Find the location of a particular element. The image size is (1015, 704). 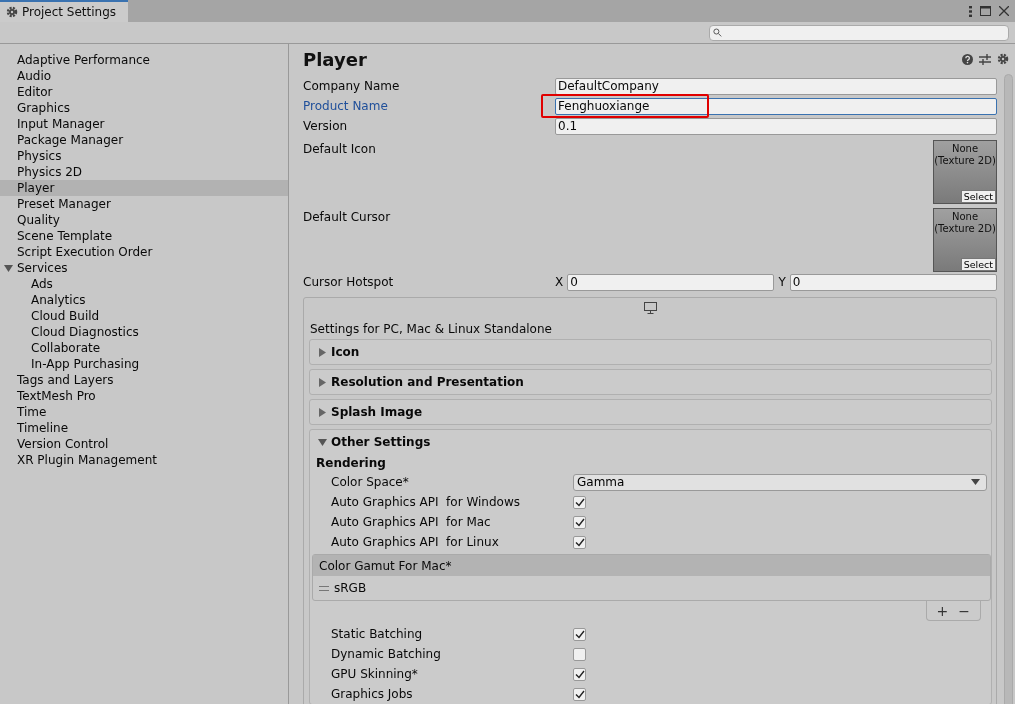

close-icon is located at coordinates (1004, 11).